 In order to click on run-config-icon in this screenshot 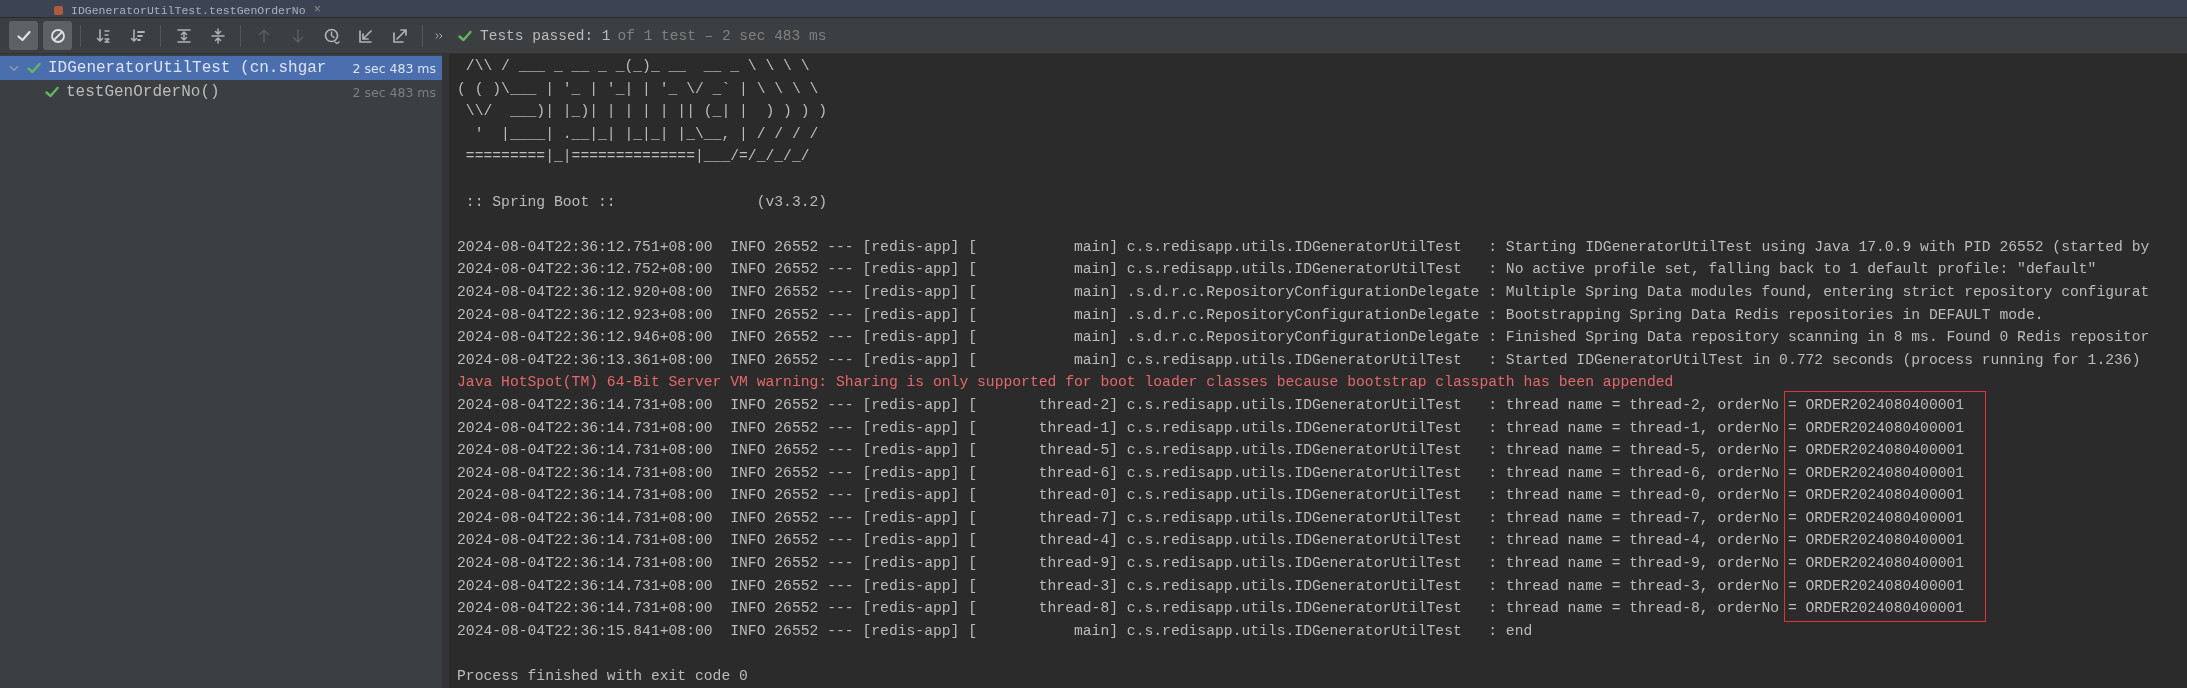, I will do `click(58, 10)`.